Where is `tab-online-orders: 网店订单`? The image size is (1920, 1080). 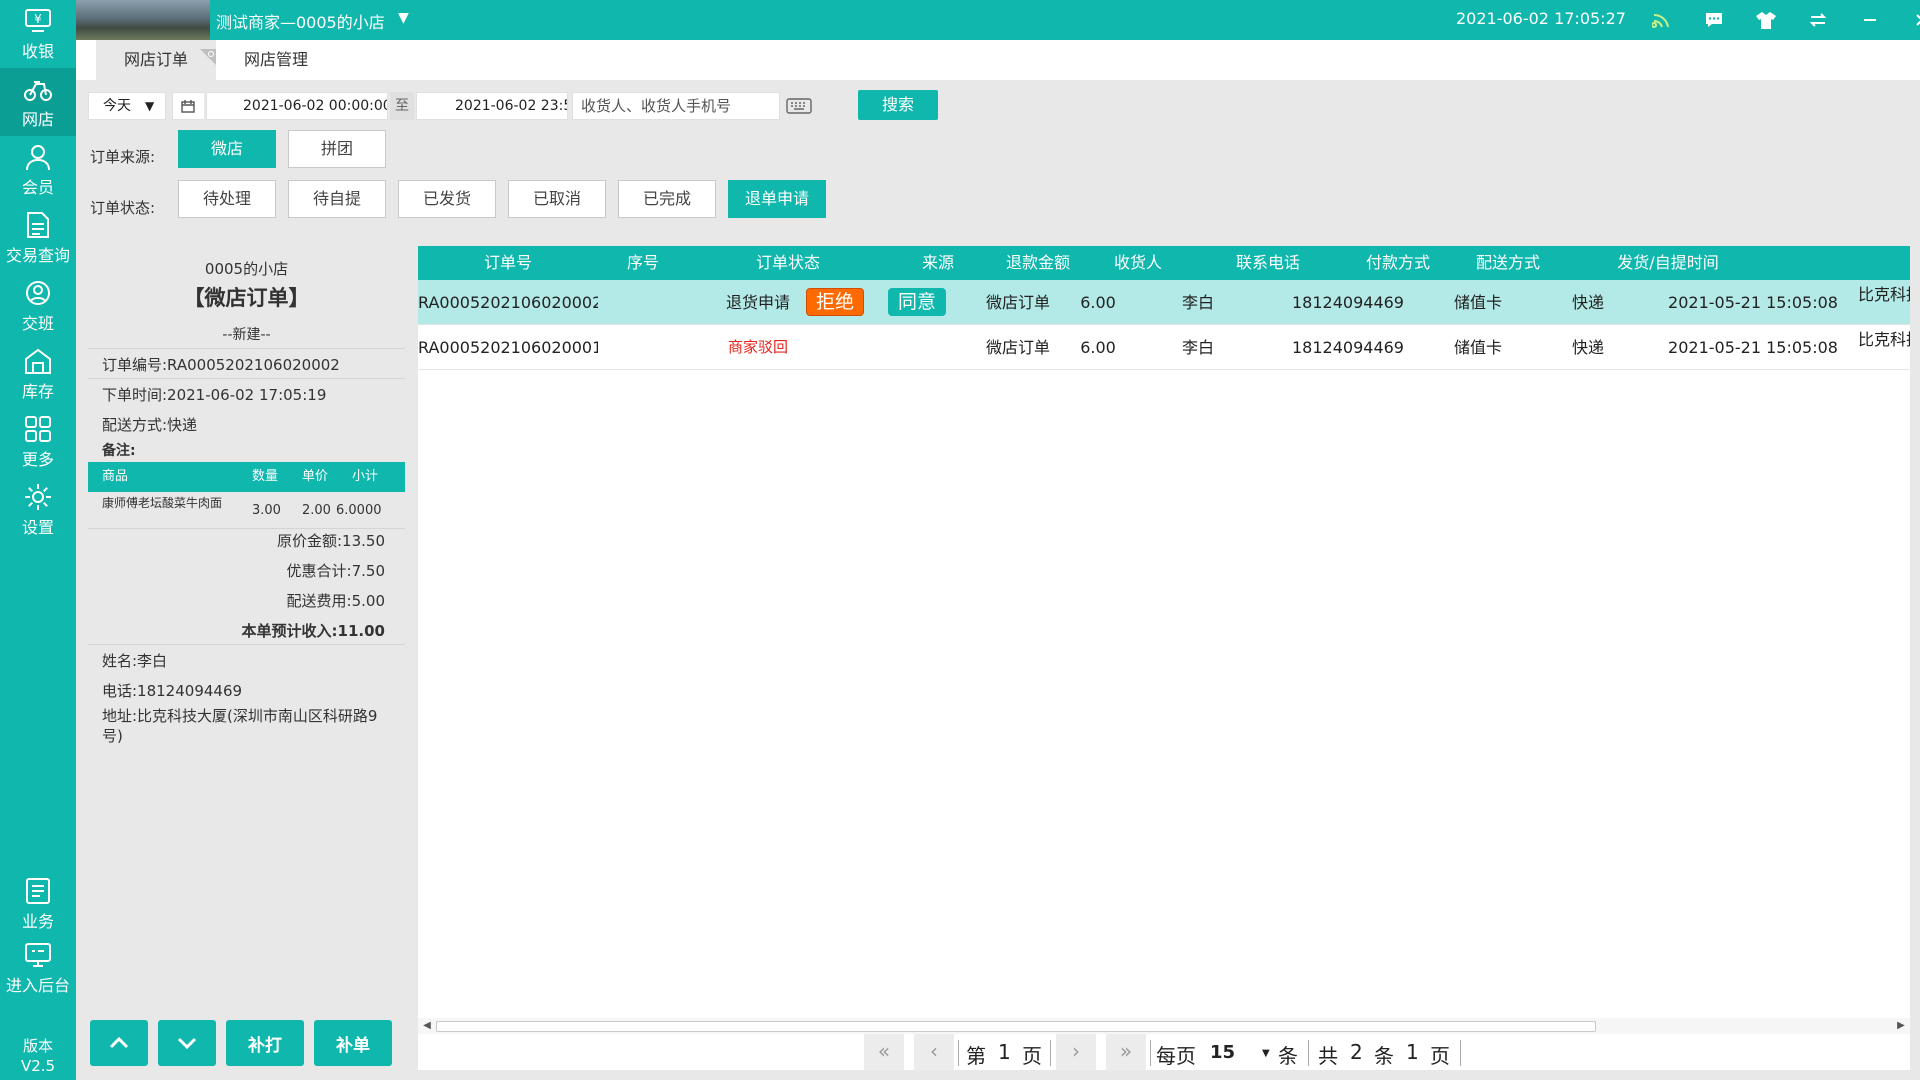
tab-online-orders: 网店订单 is located at coordinates (156, 60).